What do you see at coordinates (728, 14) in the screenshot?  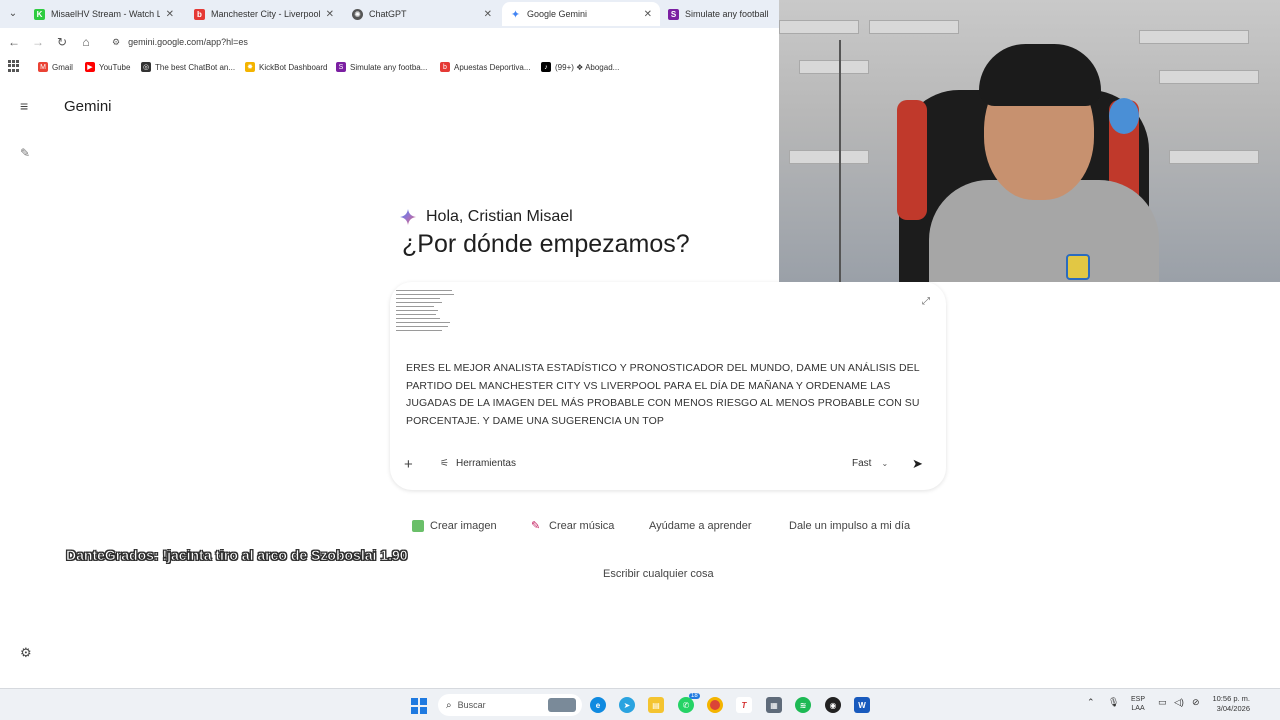 I see `tab-label: Simulate any football match` at bounding box center [728, 14].